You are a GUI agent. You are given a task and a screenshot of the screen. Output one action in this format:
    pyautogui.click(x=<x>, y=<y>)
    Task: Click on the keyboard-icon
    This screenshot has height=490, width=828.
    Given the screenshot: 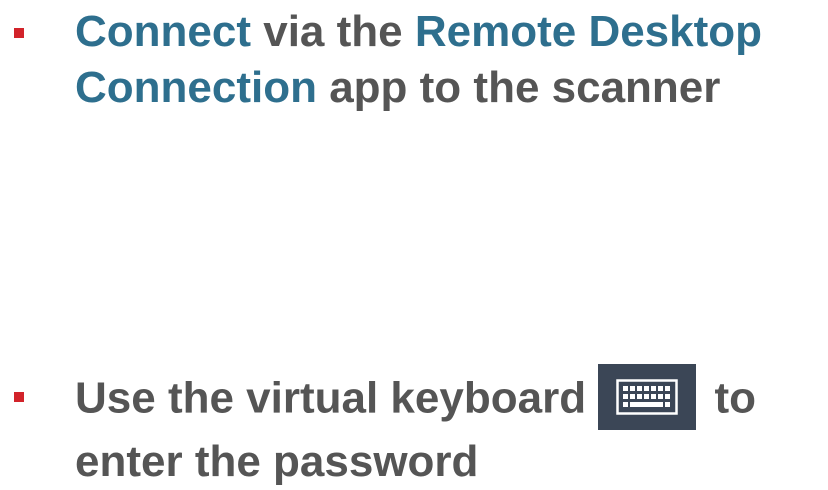 What is the action you would take?
    pyautogui.click(x=647, y=397)
    